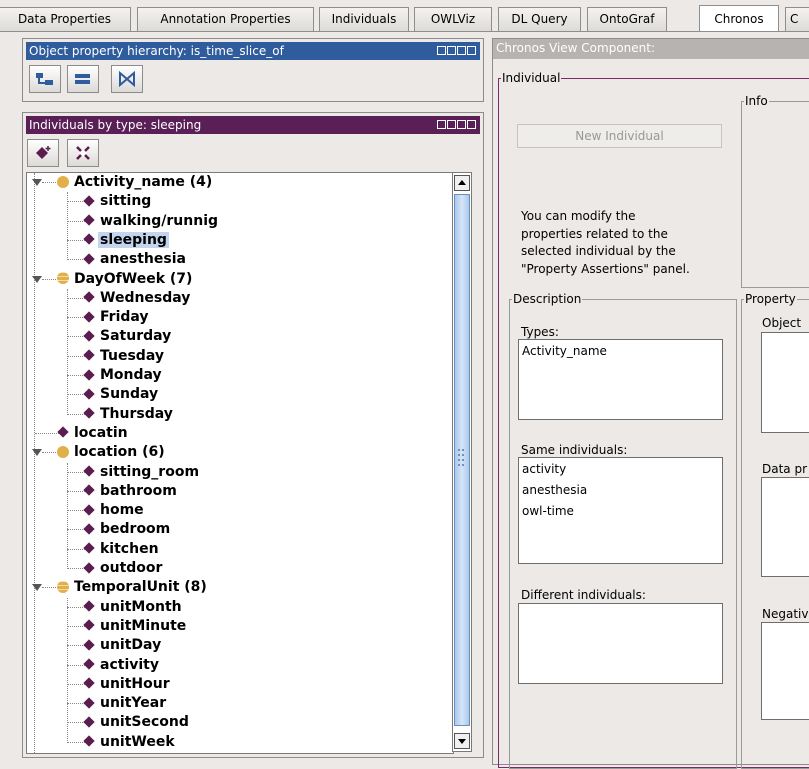  I want to click on tab-individuals: Individuals, so click(364, 19).